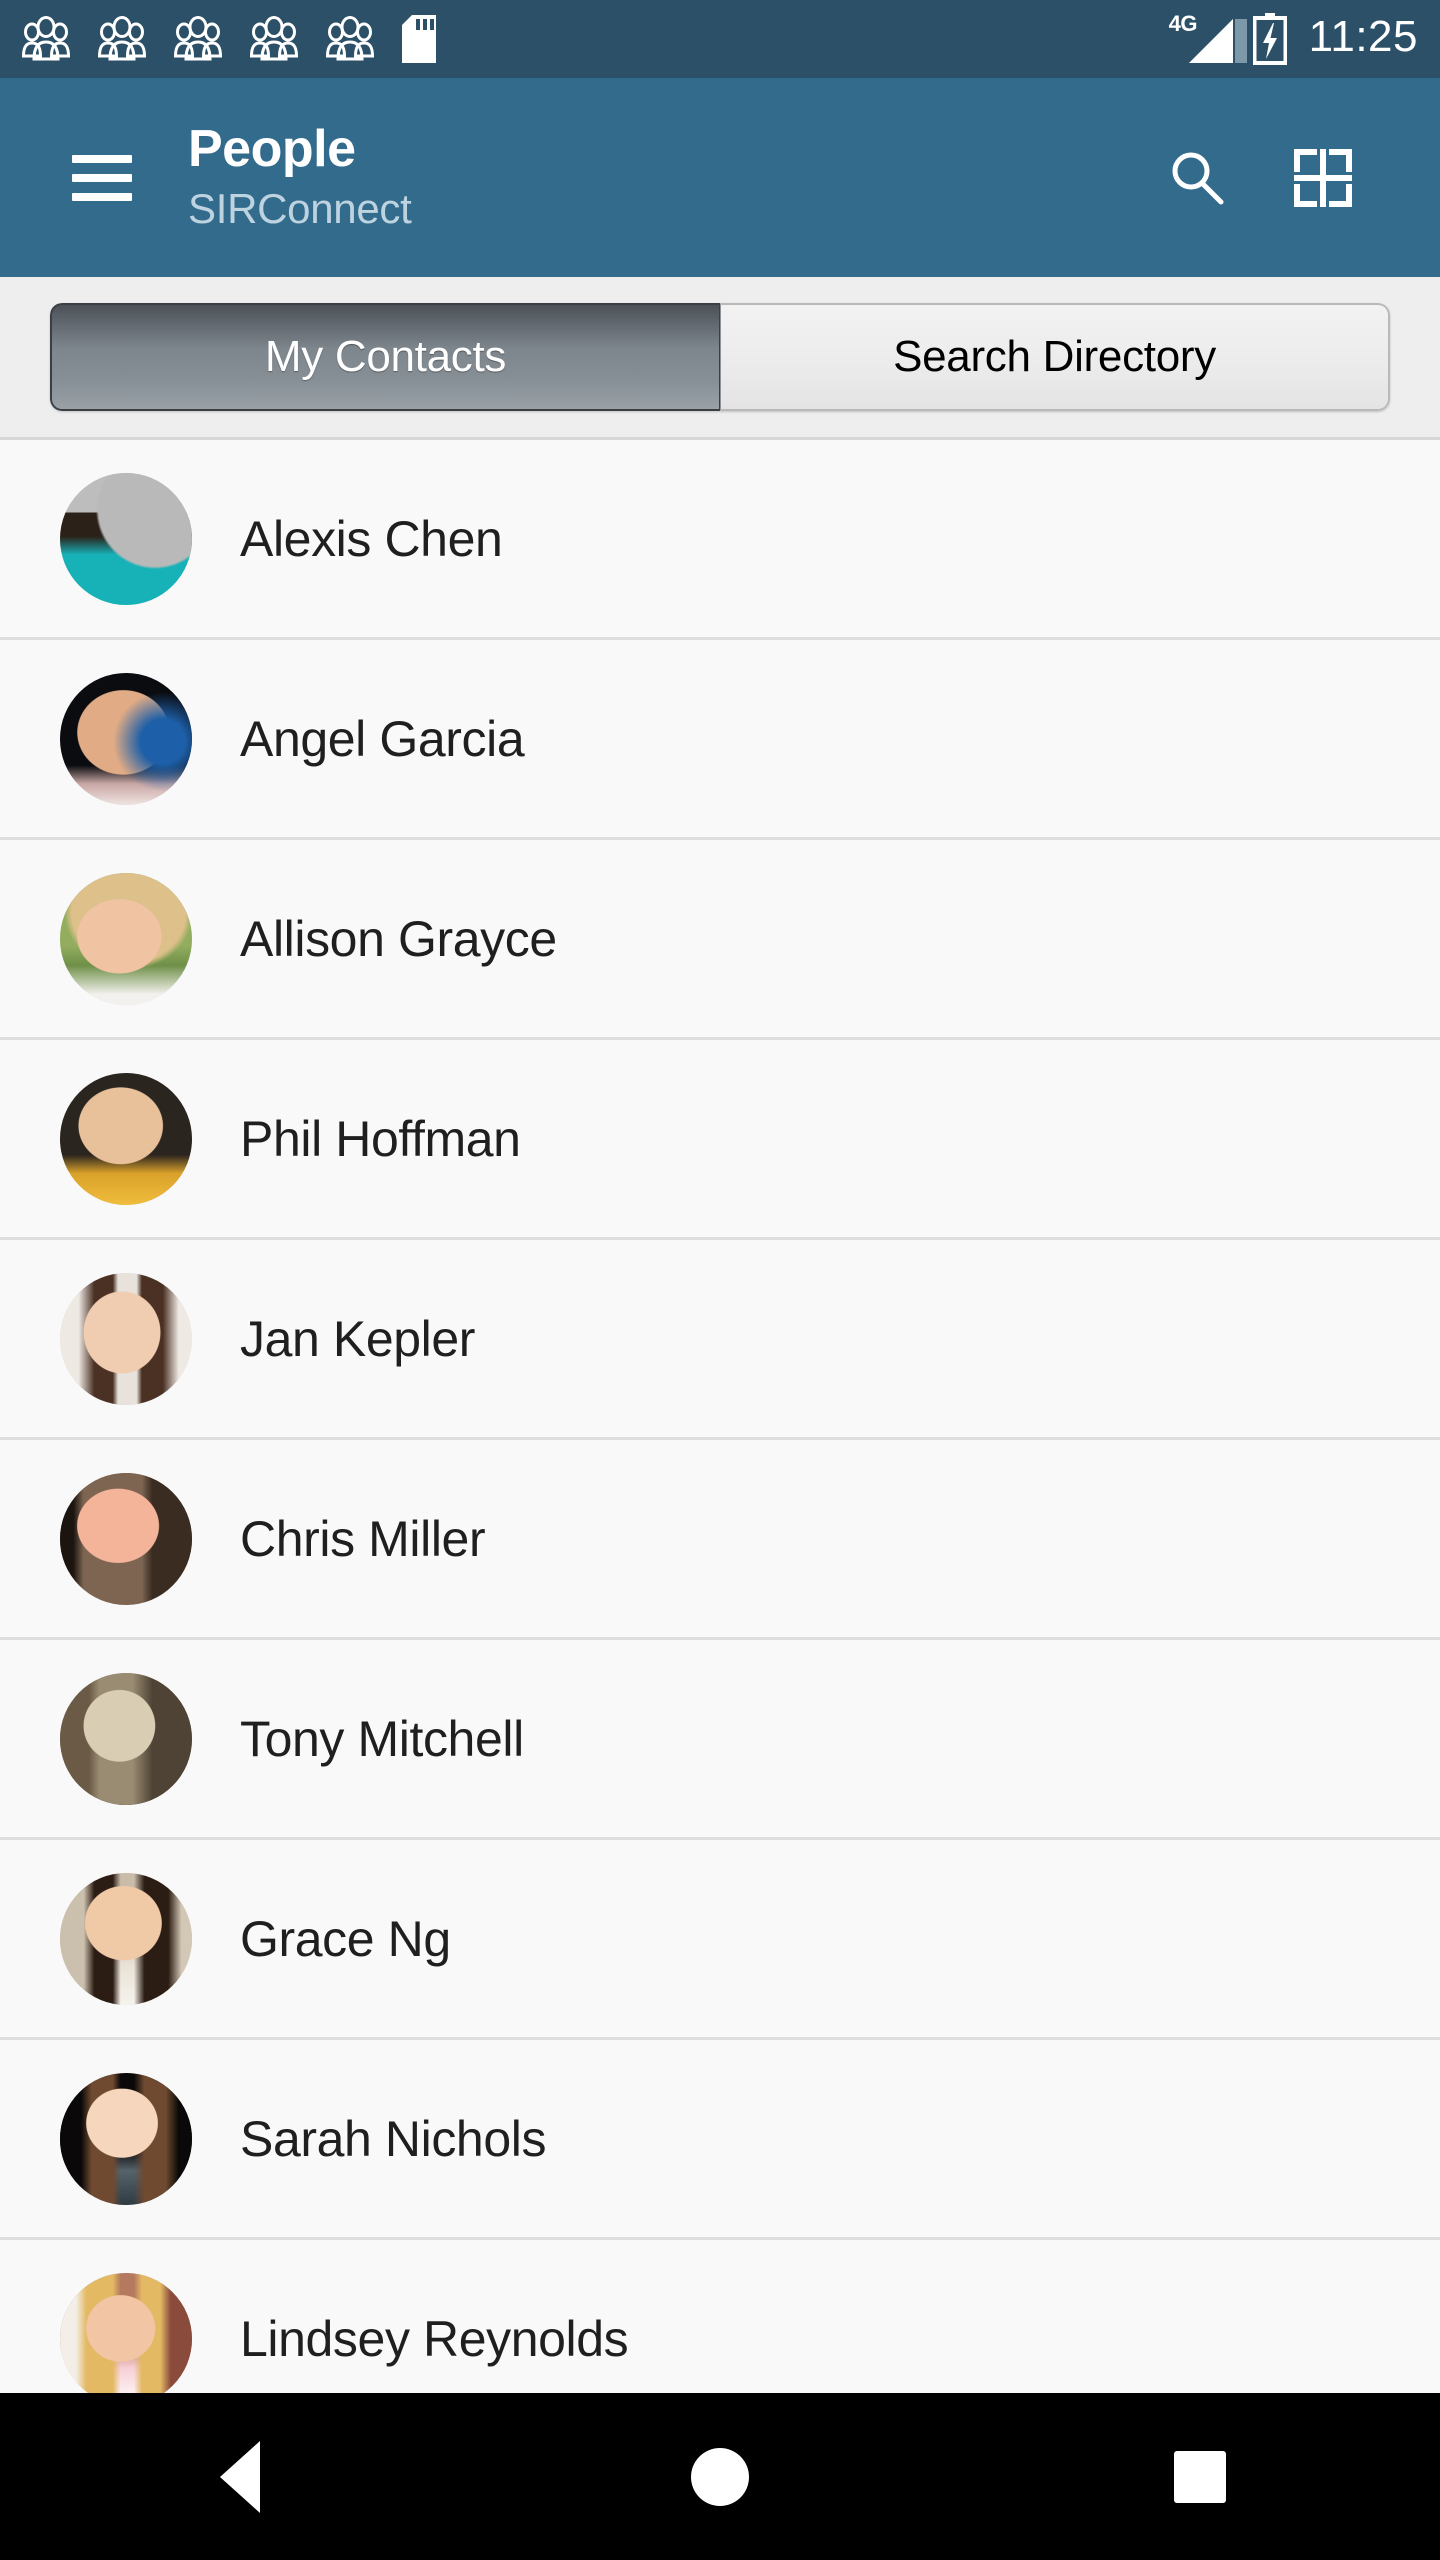 This screenshot has width=1440, height=2560. Describe the element at coordinates (1260, 178) in the screenshot. I see `app-bar-actions` at that location.